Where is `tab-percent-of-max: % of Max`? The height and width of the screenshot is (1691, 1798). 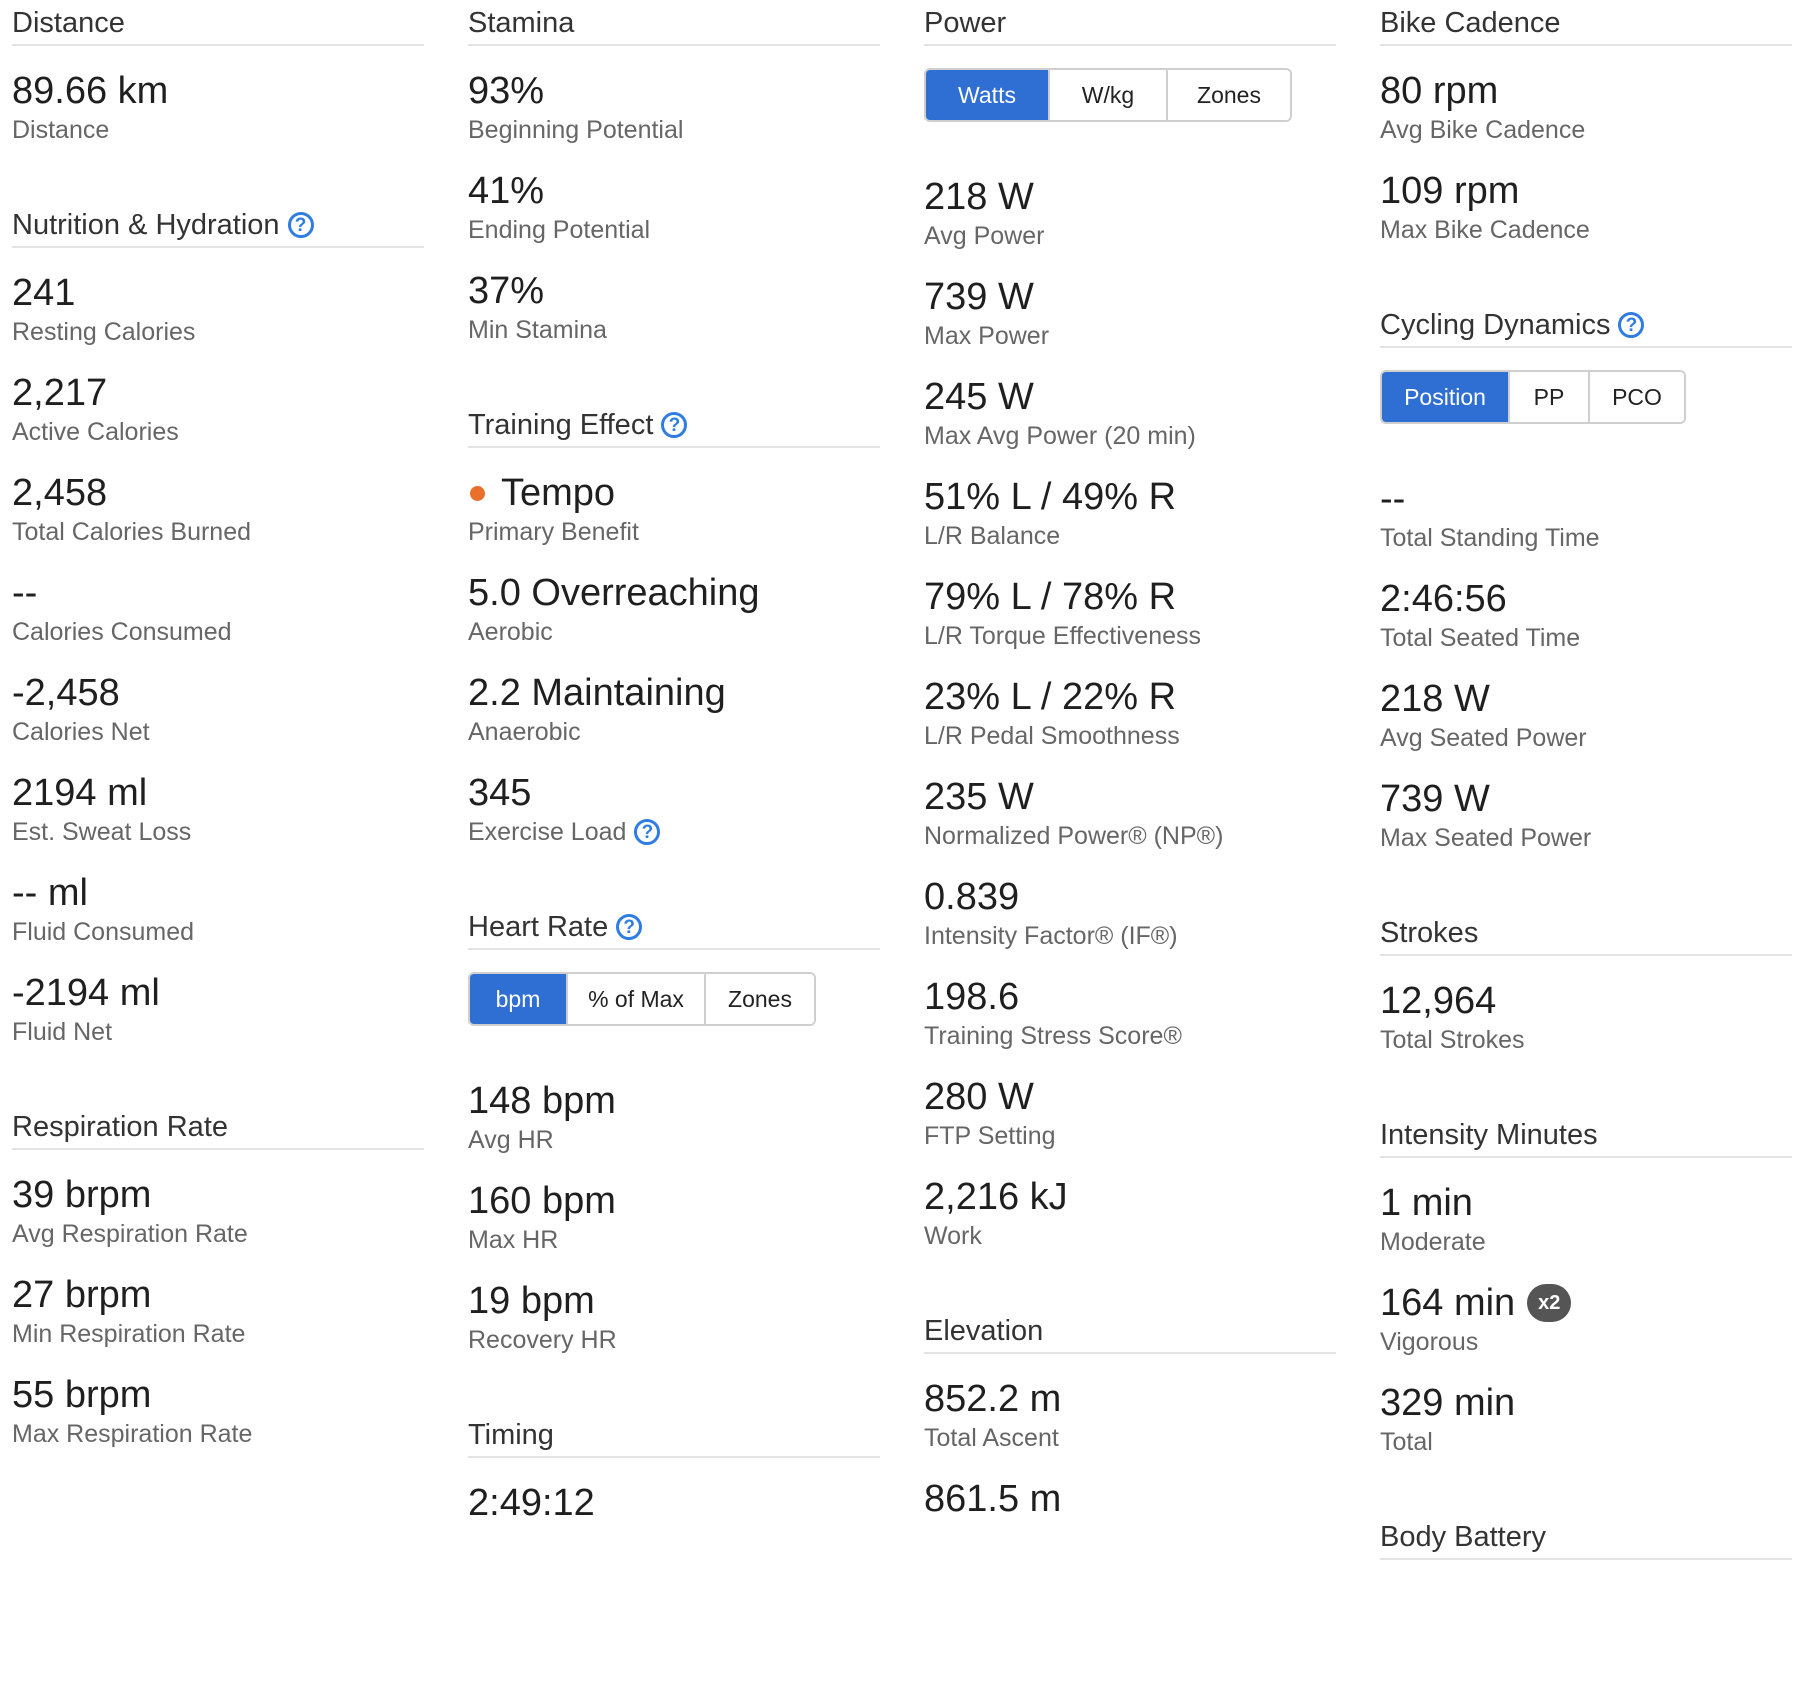 tab-percent-of-max: % of Max is located at coordinates (635, 999).